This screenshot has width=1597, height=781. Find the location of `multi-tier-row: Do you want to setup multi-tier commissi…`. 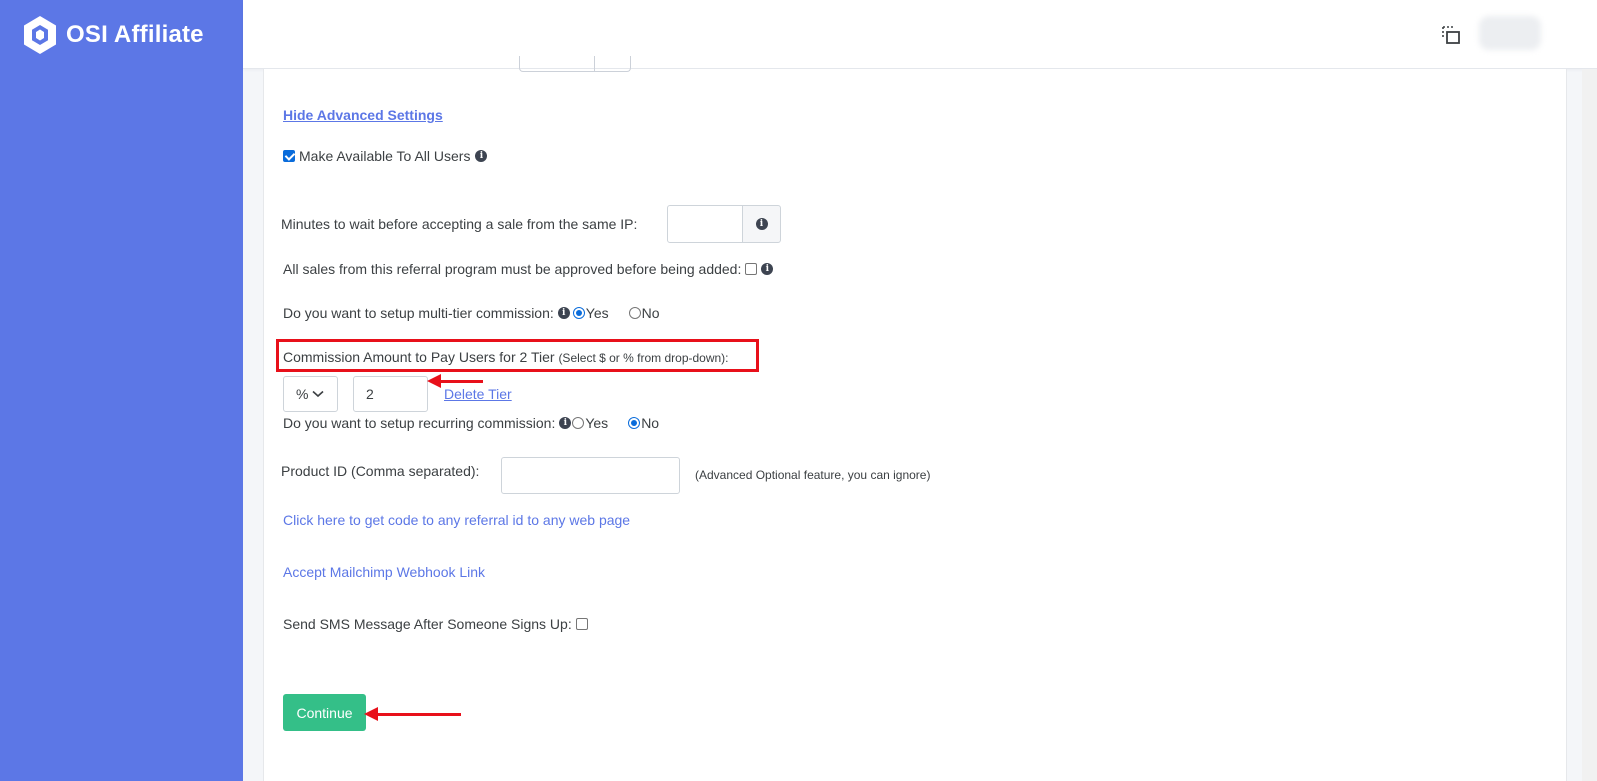

multi-tier-row: Do you want to setup multi-tier commissi… is located at coordinates (471, 313).